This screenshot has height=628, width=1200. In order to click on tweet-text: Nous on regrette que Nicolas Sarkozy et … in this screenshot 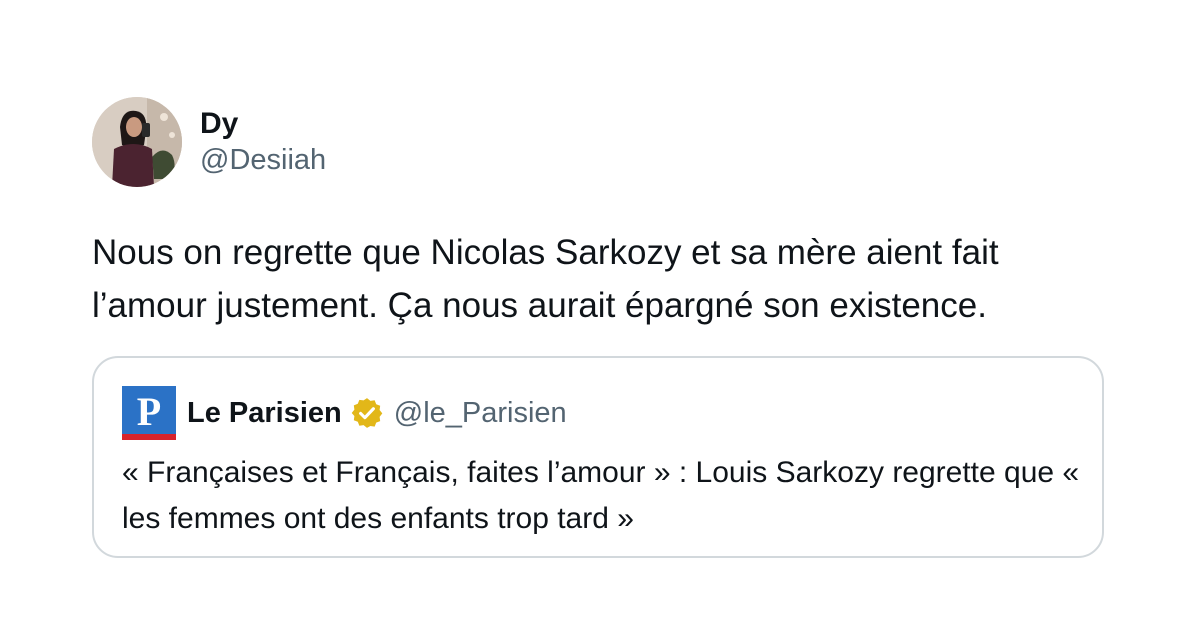, I will do `click(545, 279)`.